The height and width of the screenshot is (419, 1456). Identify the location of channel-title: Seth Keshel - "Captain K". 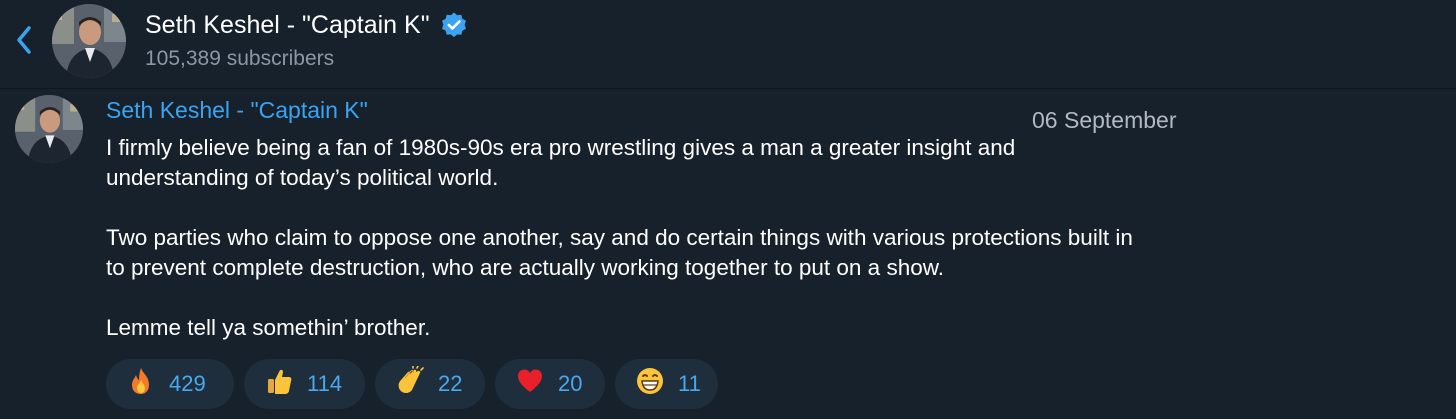
(306, 25).